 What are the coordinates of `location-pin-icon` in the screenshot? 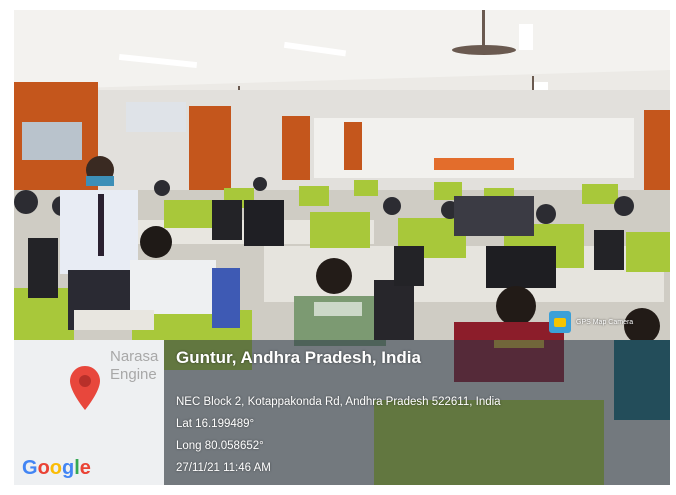 It's located at (85, 388).